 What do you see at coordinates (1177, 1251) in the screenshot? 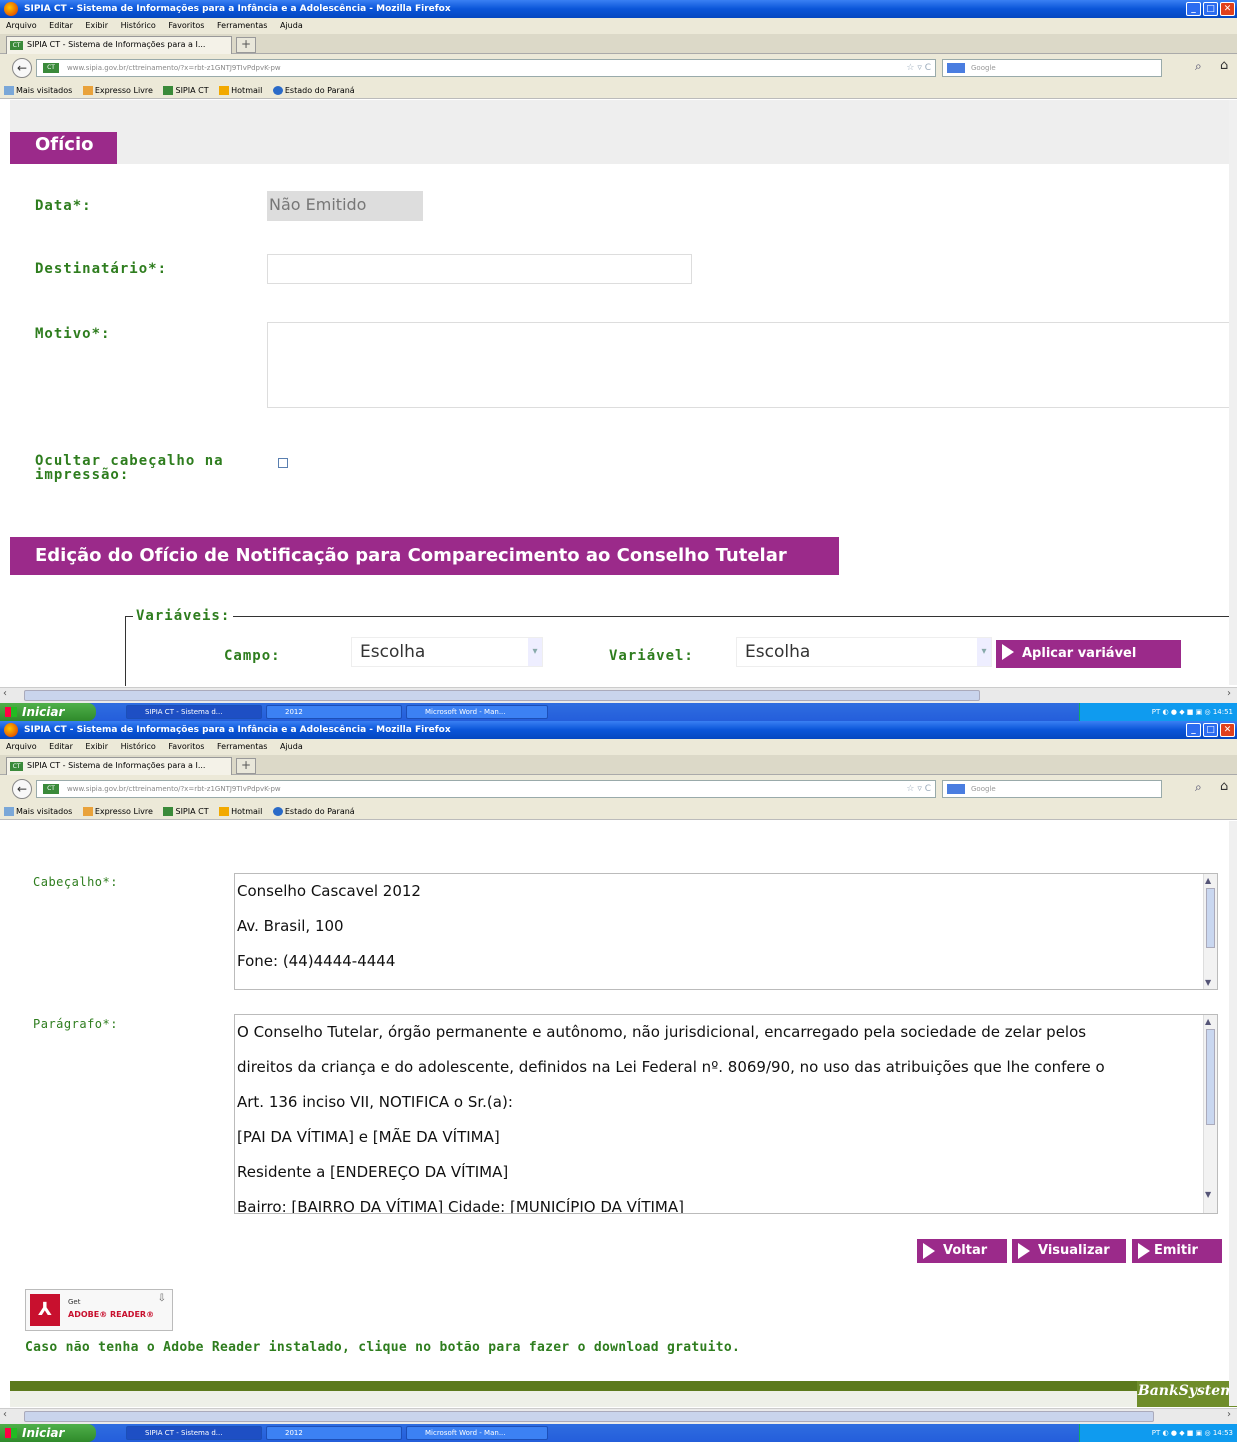
I see `emitir-button: Emitir` at bounding box center [1177, 1251].